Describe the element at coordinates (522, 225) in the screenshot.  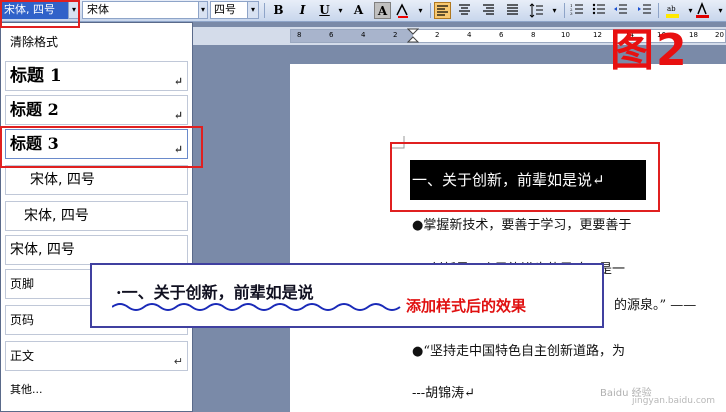
I see `document-line: ●掌握新技术，要善于学习，更要善于` at that location.